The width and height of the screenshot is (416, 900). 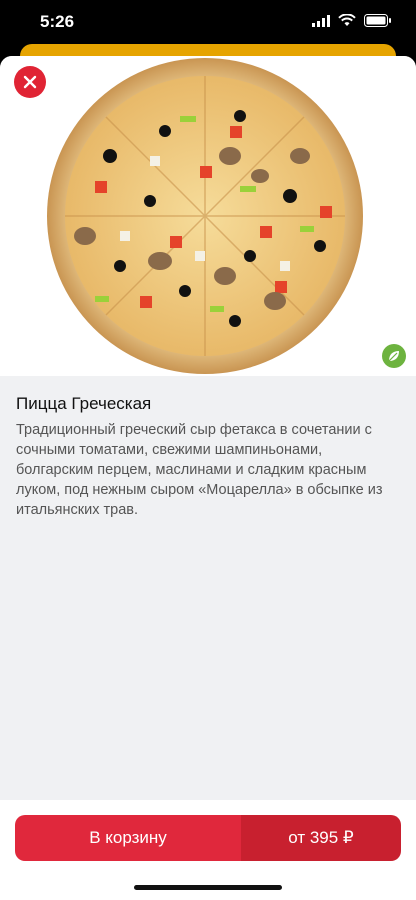 I want to click on battery-icon, so click(x=377, y=20).